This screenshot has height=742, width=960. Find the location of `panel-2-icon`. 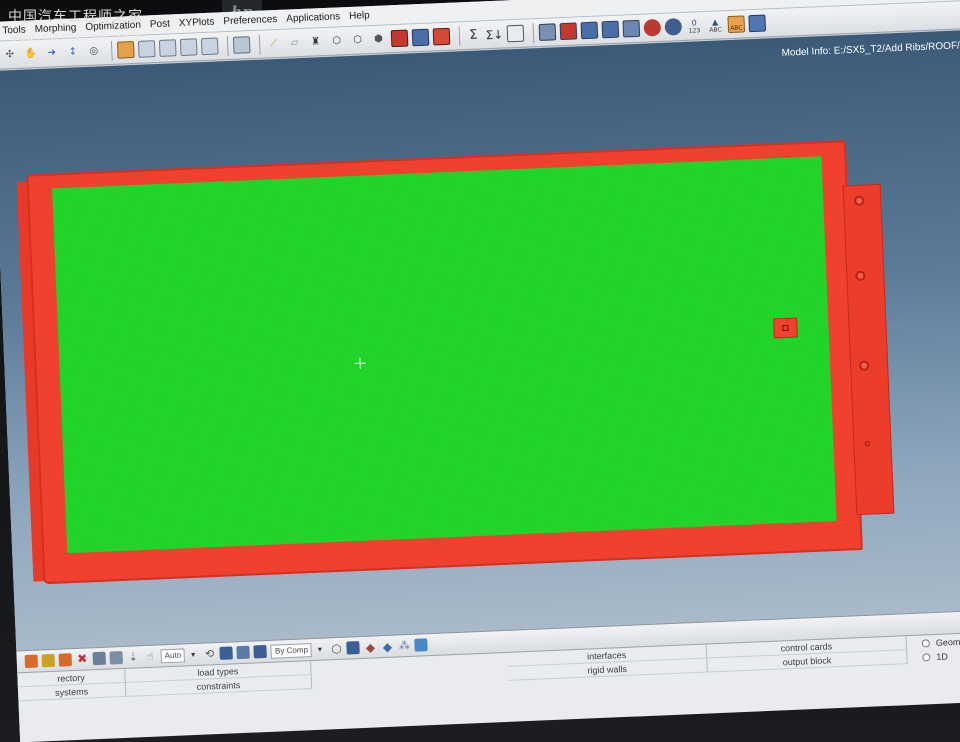

panel-2-icon is located at coordinates (568, 31).